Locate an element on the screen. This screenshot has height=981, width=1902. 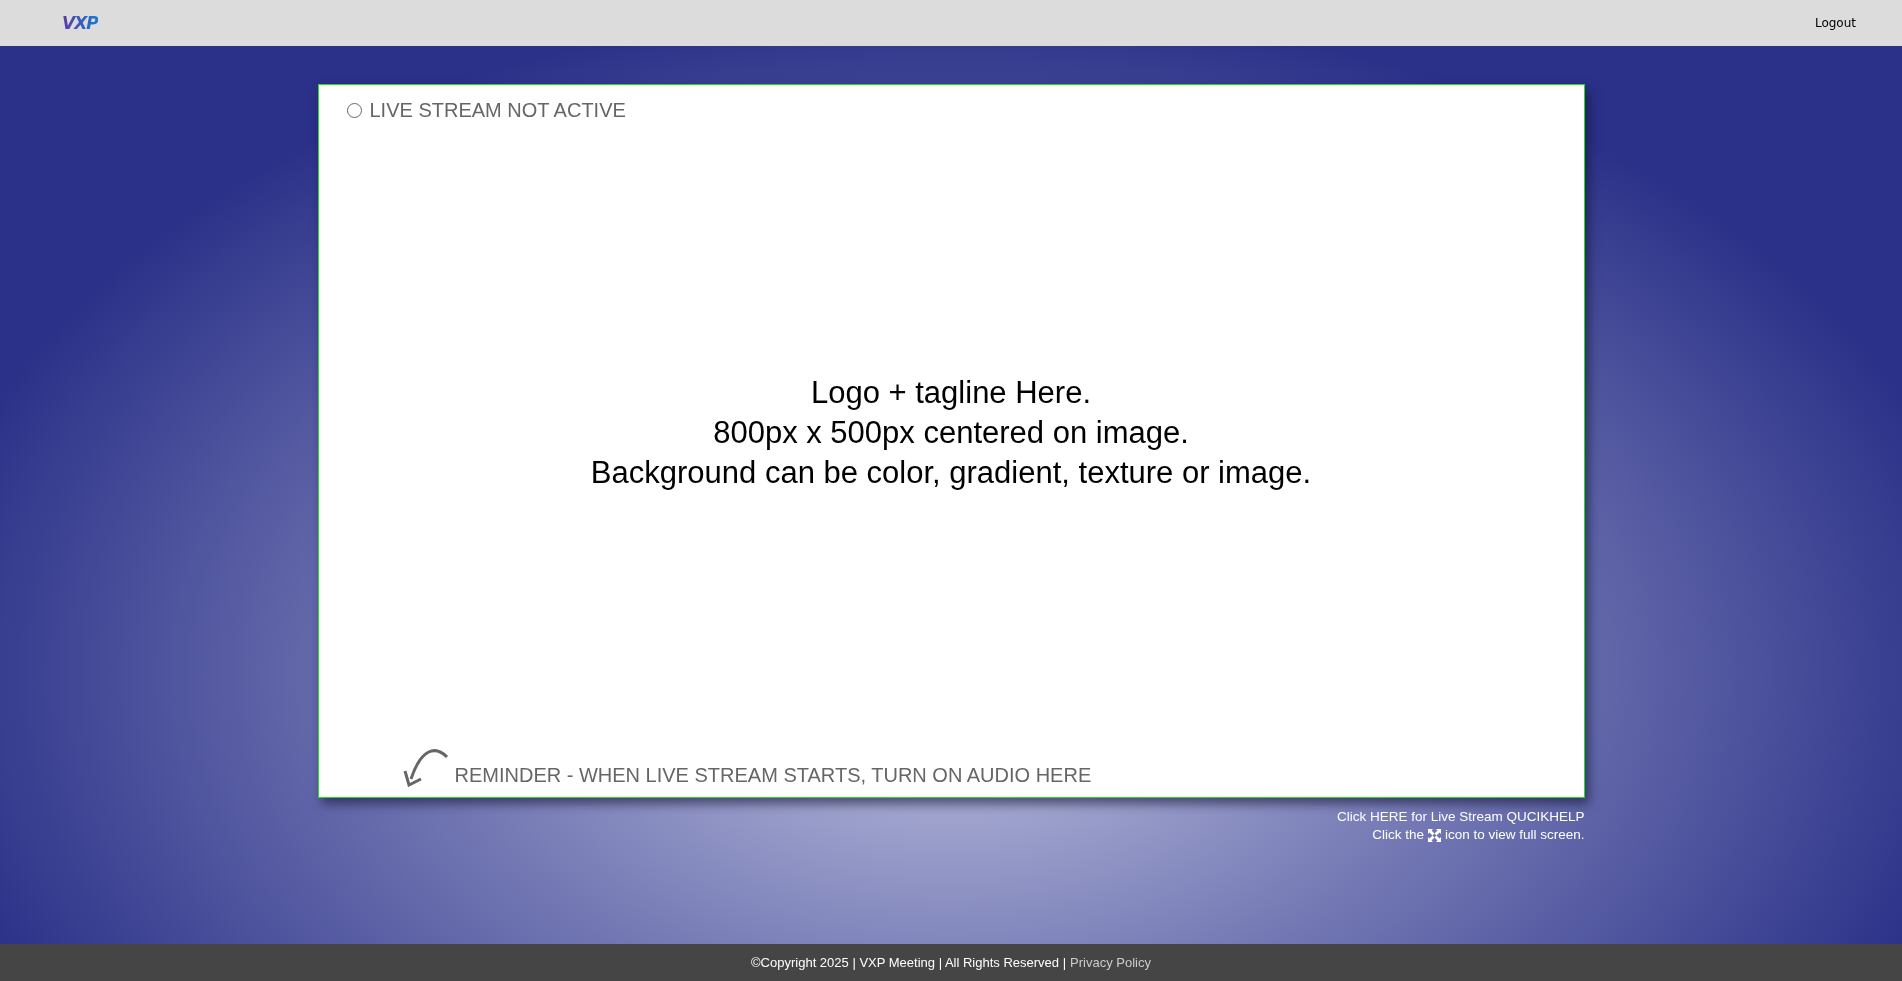
help-text: Click the is located at coordinates (1398, 835).